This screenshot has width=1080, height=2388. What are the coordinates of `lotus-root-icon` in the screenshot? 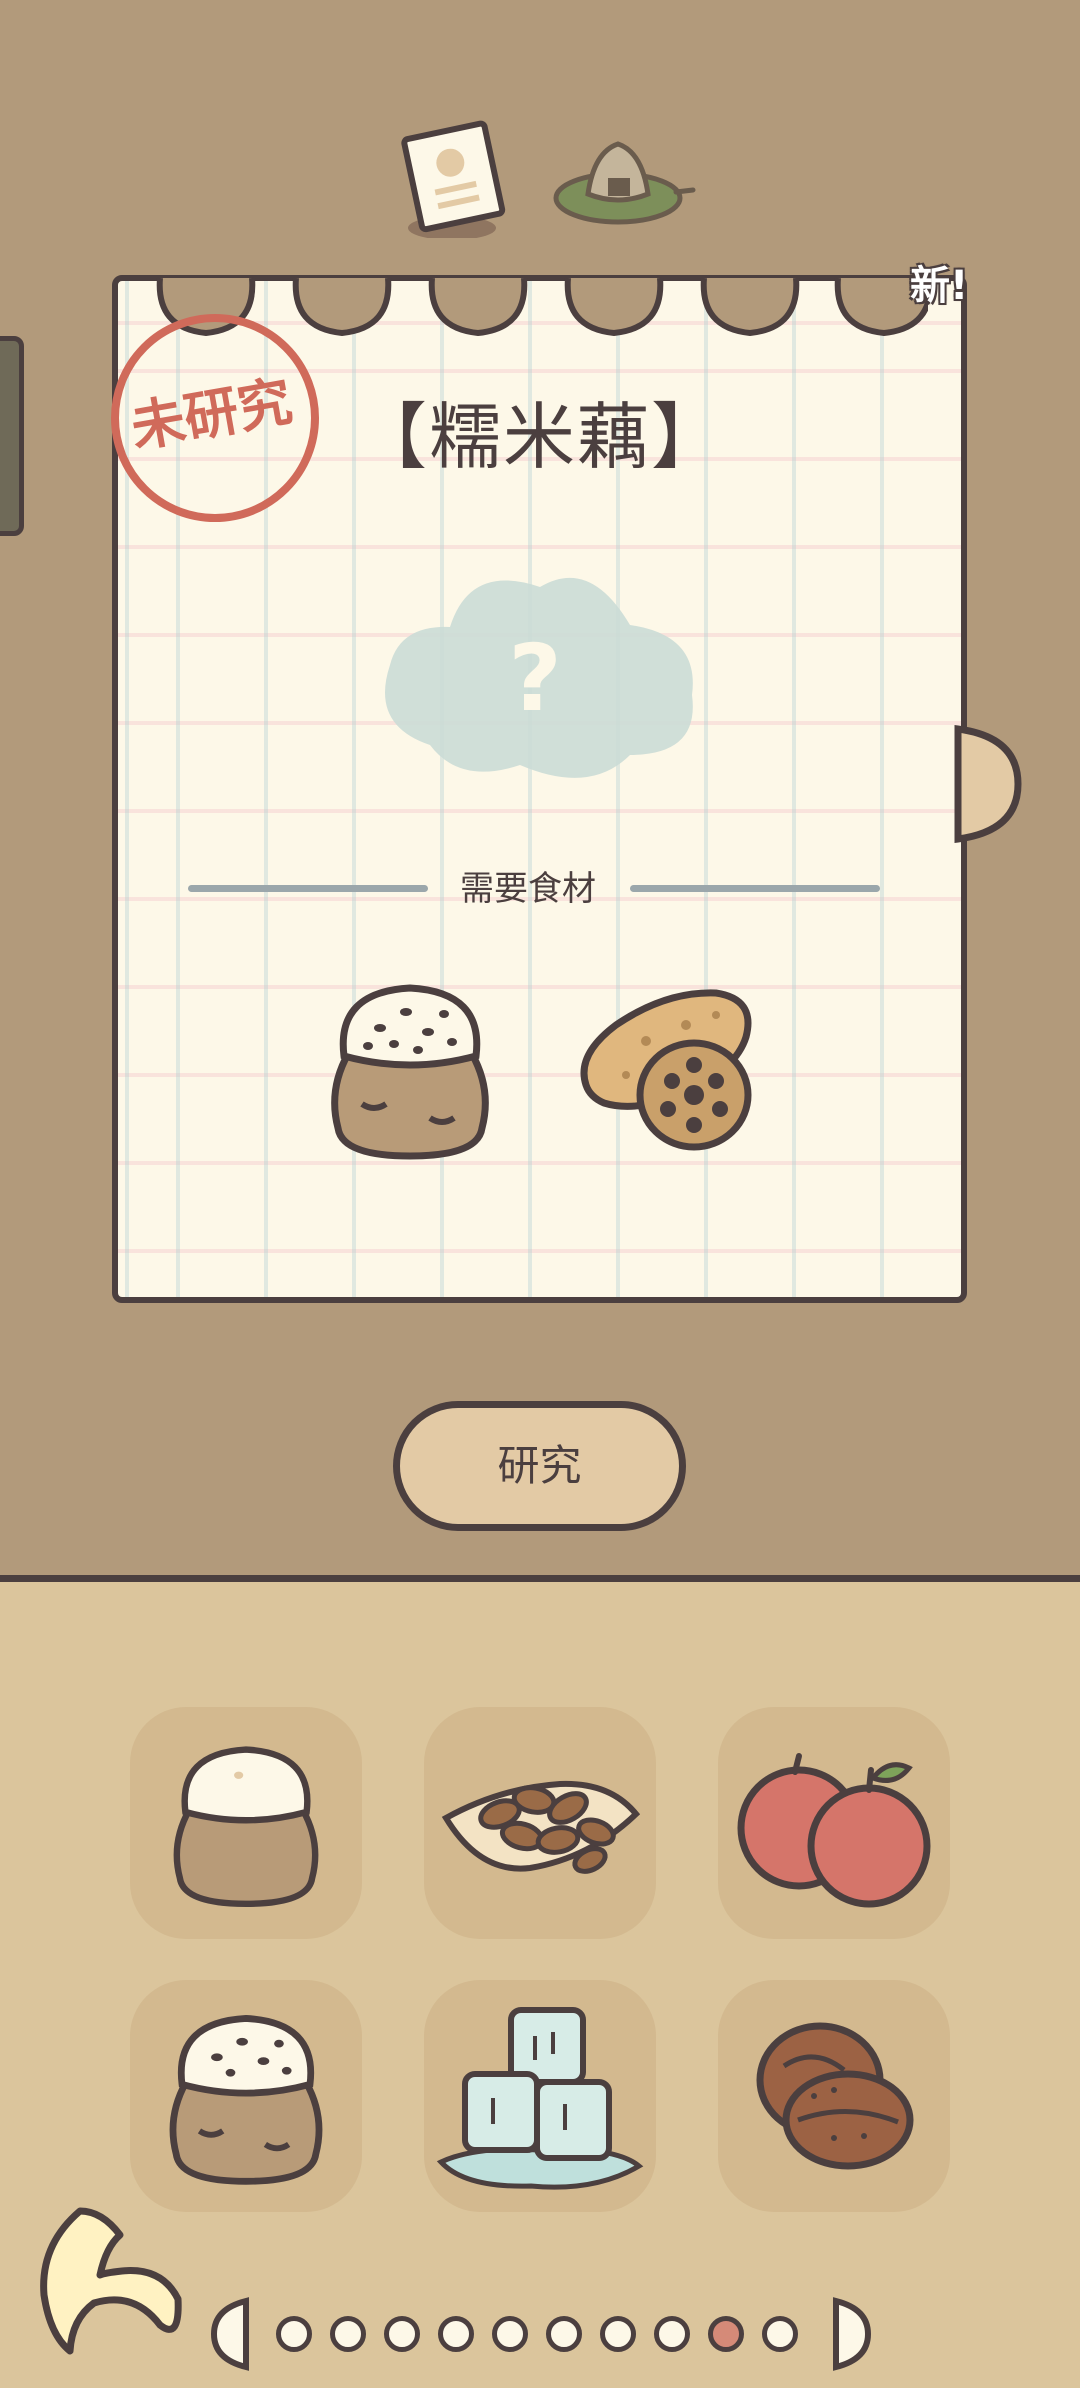 It's located at (666, 1070).